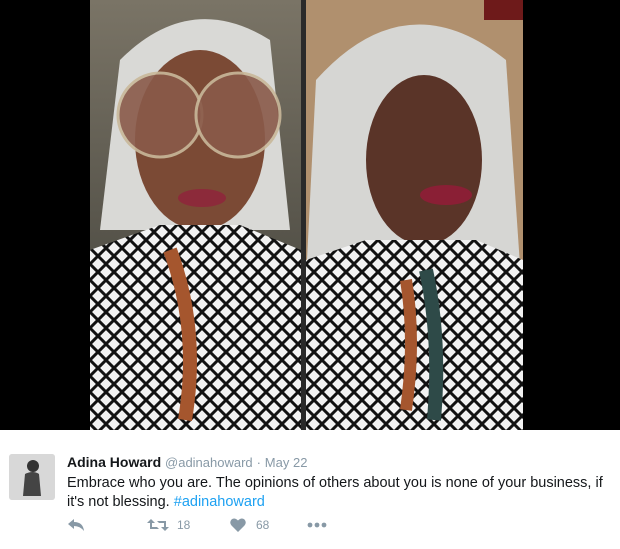 This screenshot has height=549, width=620. Describe the element at coordinates (249, 525) in the screenshot. I see `like-button: 68` at that location.